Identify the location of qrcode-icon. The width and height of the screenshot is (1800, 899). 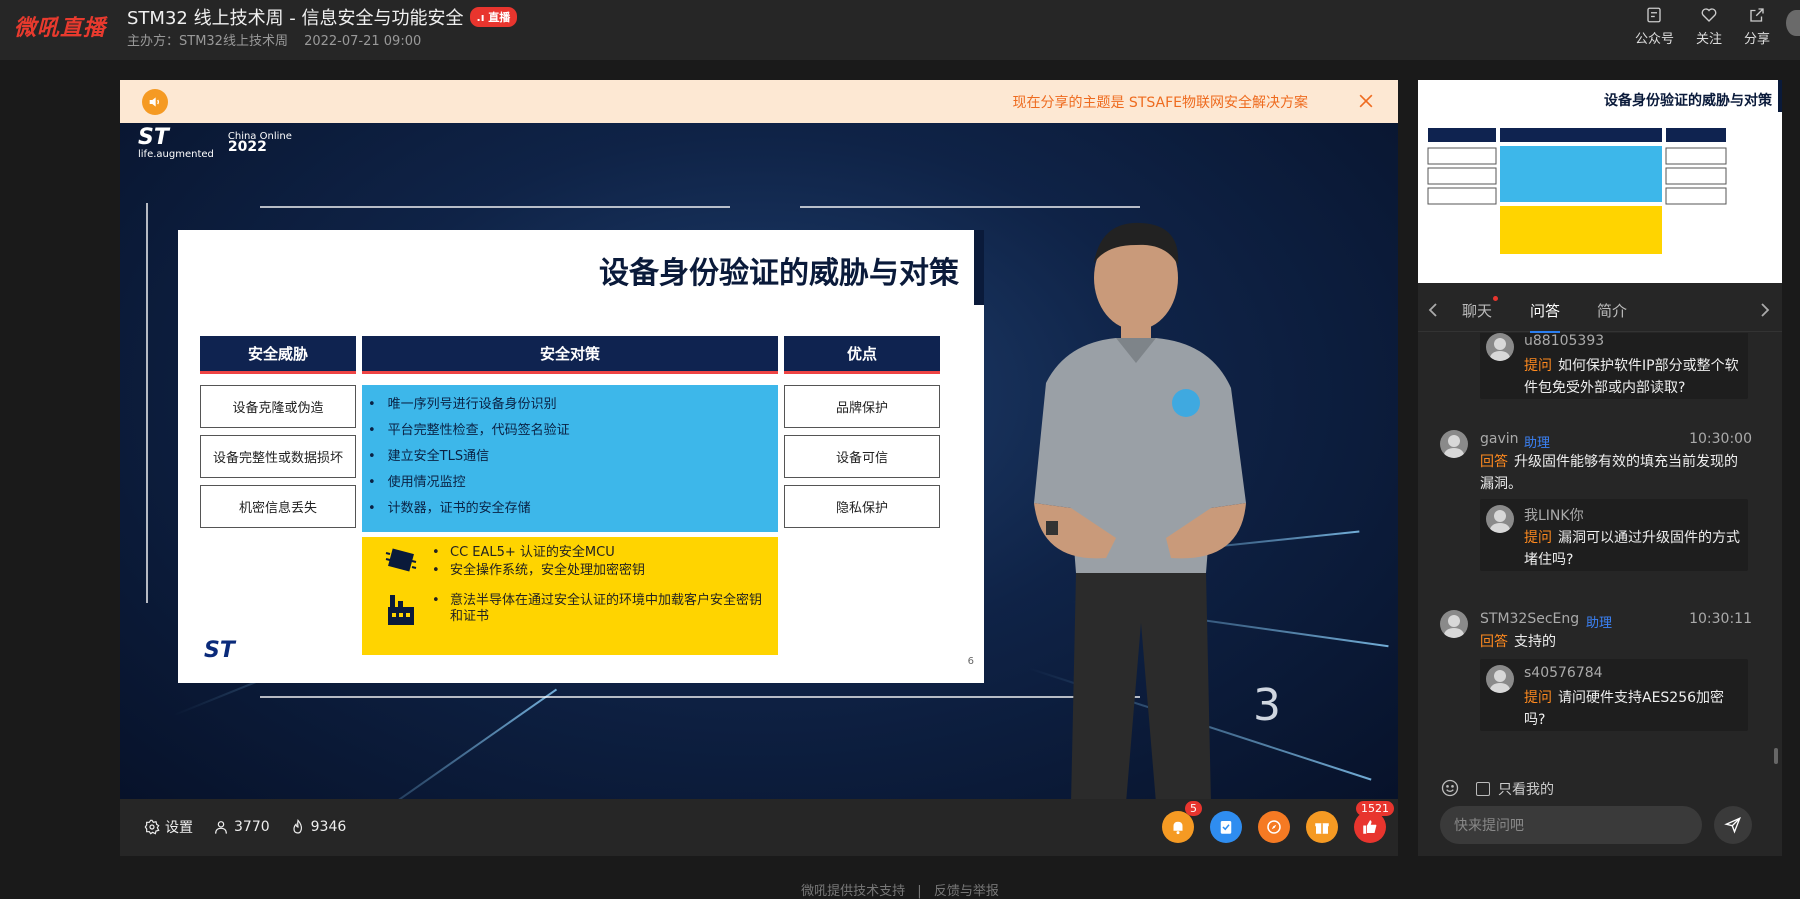
(1654, 15).